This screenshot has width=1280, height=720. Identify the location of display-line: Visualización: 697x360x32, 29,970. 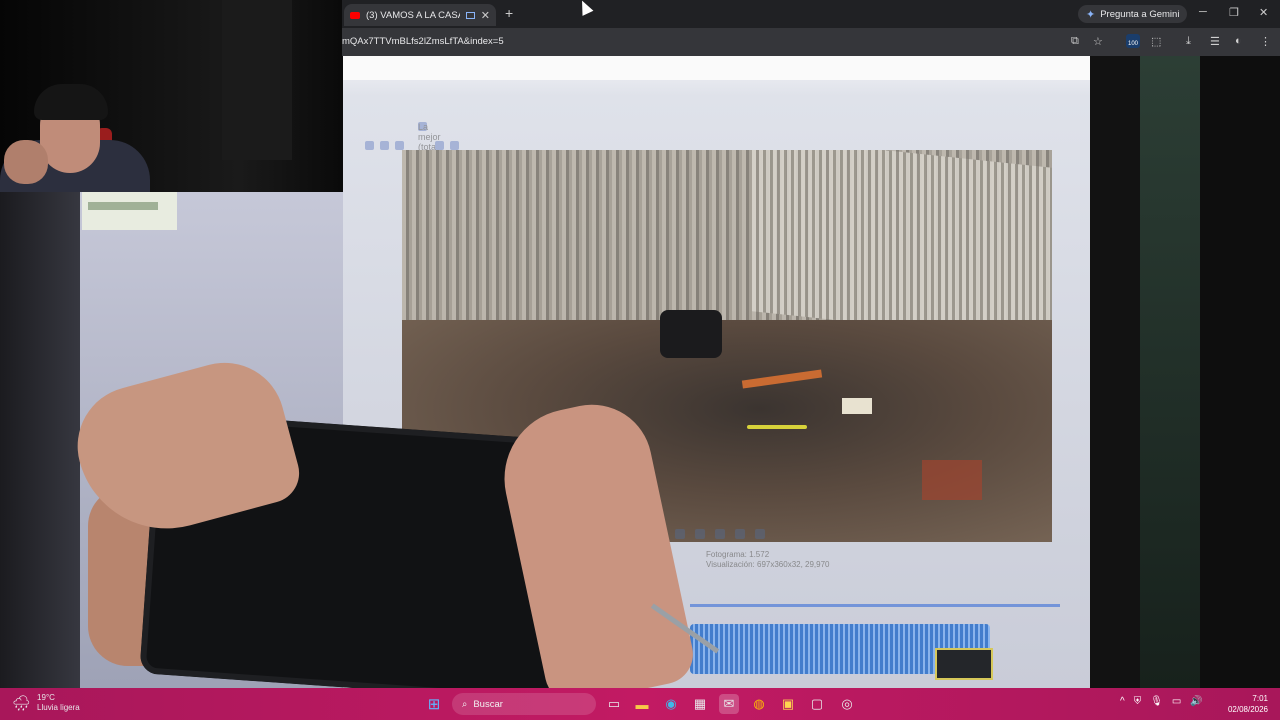
(768, 564).